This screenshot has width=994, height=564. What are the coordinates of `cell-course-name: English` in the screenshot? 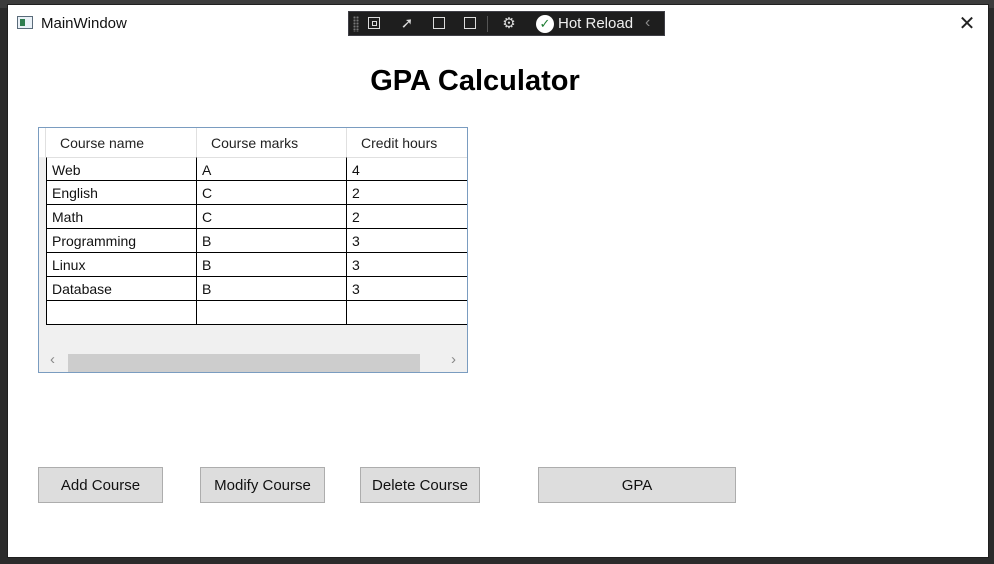 It's located at (121, 193).